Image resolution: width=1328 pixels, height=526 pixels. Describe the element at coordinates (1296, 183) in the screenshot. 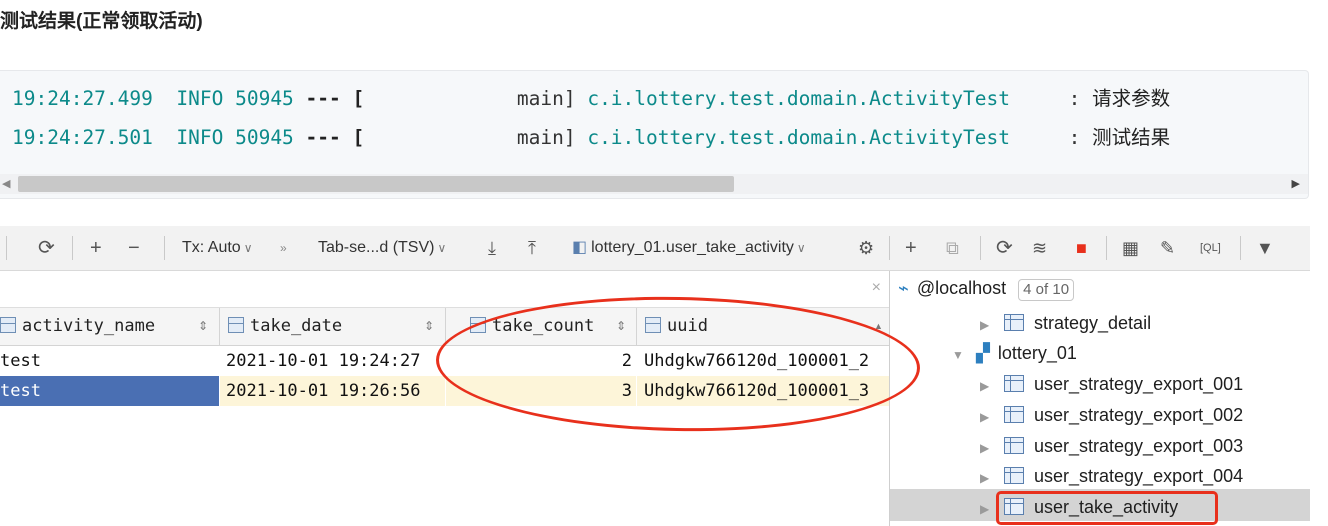

I see `scroll-right-icon: ▶` at that location.